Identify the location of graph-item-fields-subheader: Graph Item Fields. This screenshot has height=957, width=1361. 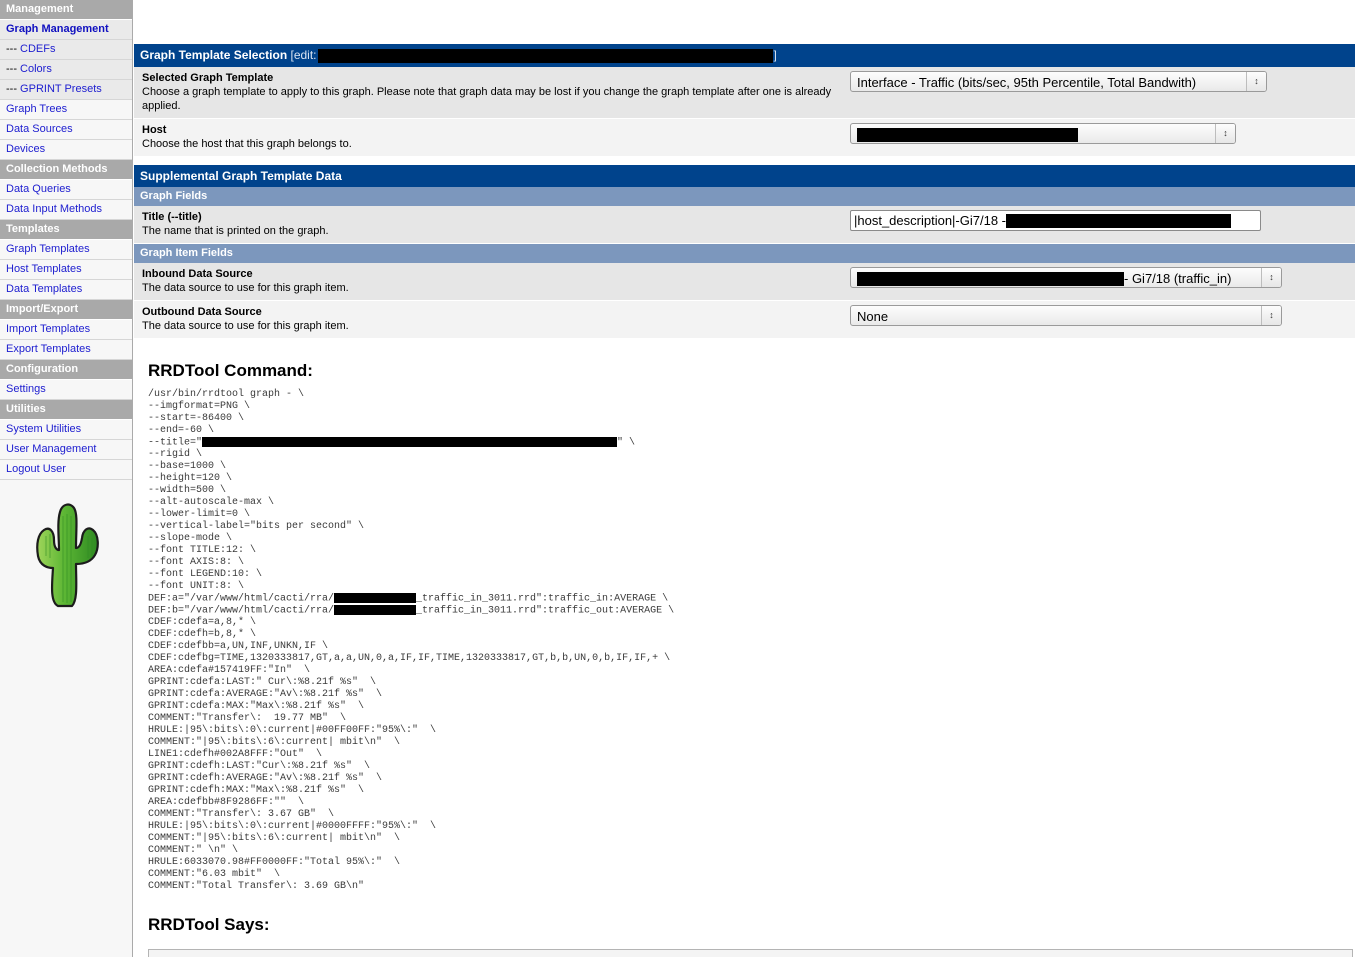
(744, 253).